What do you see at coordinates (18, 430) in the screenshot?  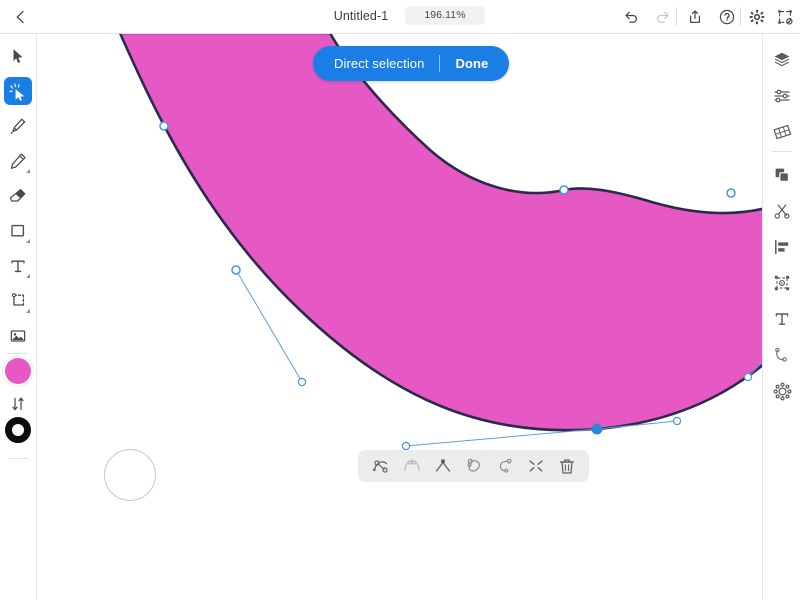 I see `stroke-color-swatch` at bounding box center [18, 430].